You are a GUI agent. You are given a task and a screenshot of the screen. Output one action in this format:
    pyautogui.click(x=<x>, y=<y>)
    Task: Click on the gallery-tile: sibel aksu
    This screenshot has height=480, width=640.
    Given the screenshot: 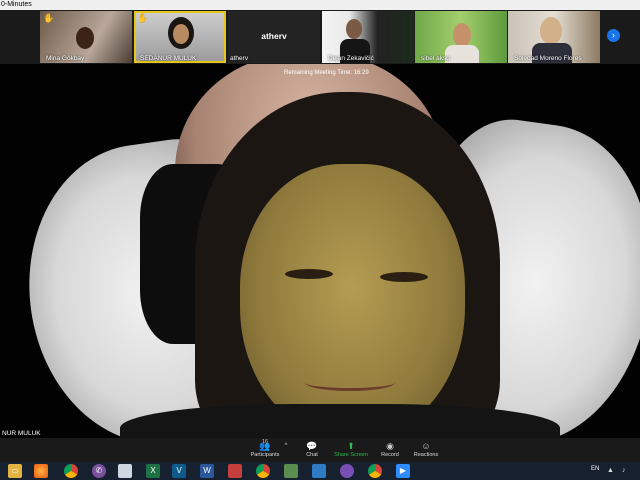 What is the action you would take?
    pyautogui.click(x=461, y=37)
    